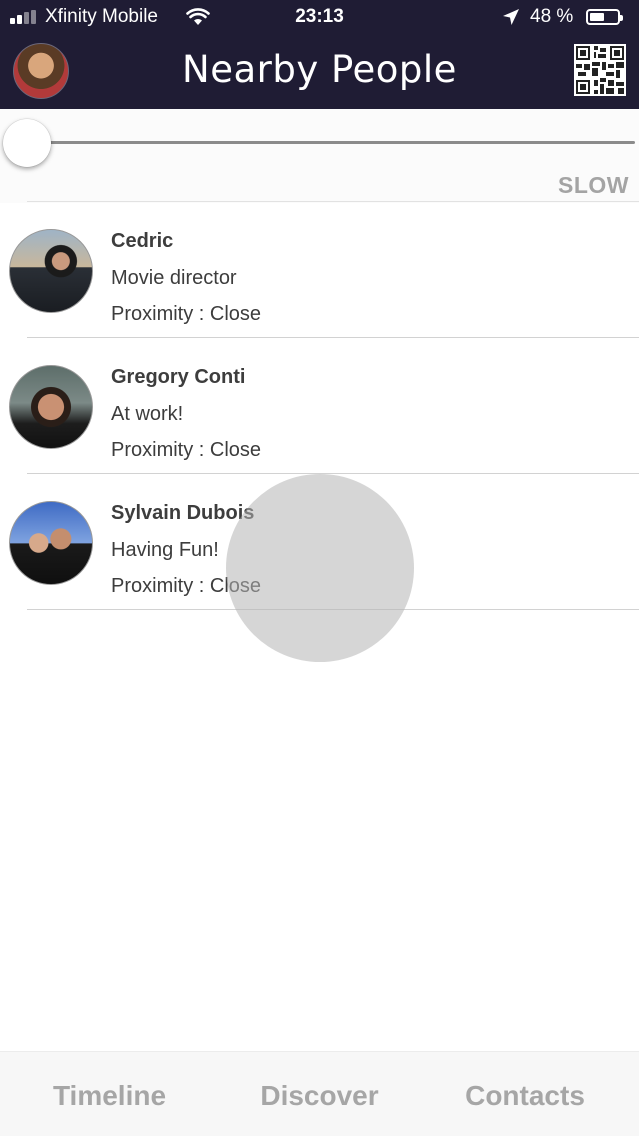 The image size is (639, 1136). Describe the element at coordinates (27, 143) in the screenshot. I see `slider-thumb` at that location.